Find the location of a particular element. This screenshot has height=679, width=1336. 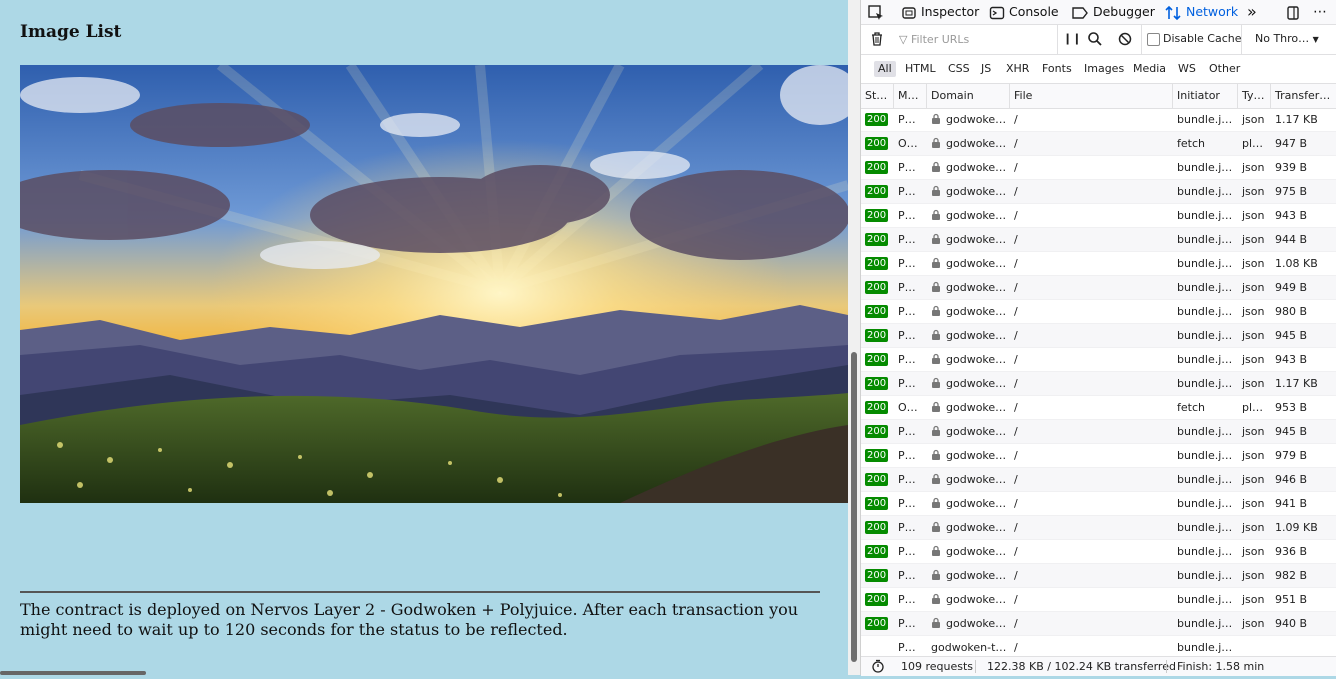

table-row: 200 P… godwoke… / bundle.j… json 940 B is located at coordinates (1098, 624).